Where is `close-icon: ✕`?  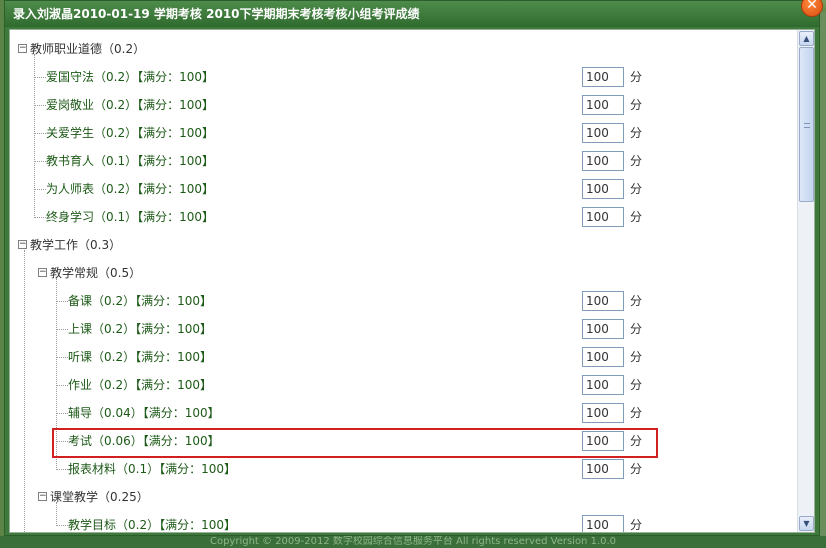
close-icon: ✕ is located at coordinates (812, 8).